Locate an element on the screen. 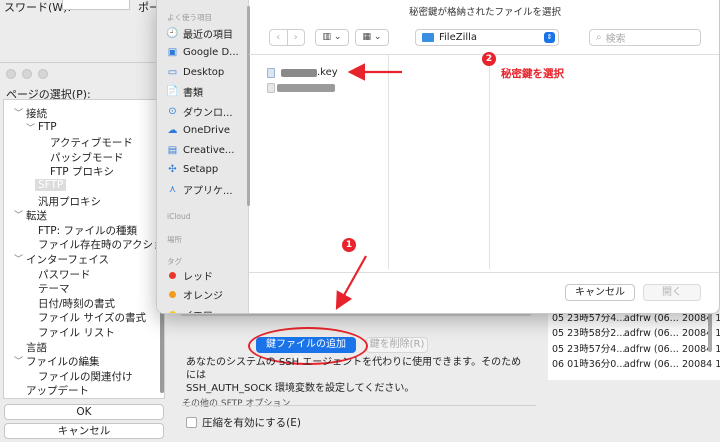 This screenshot has width=720, height=442. tree-item: インターフェイス is located at coordinates (67, 259).